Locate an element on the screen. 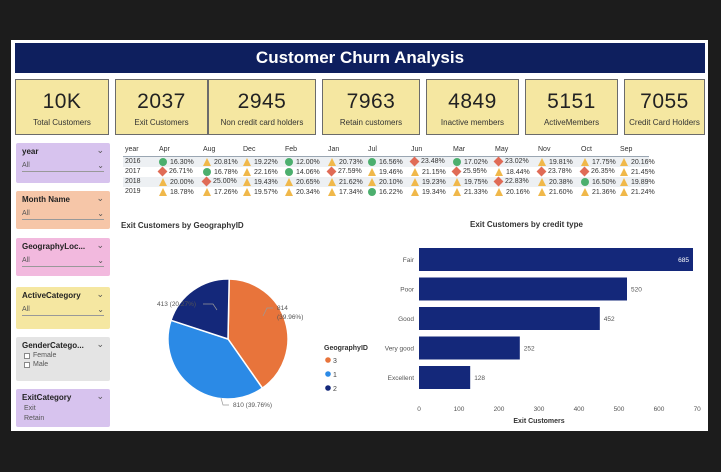  bar-category-label: Poor is located at coordinates (407, 290).